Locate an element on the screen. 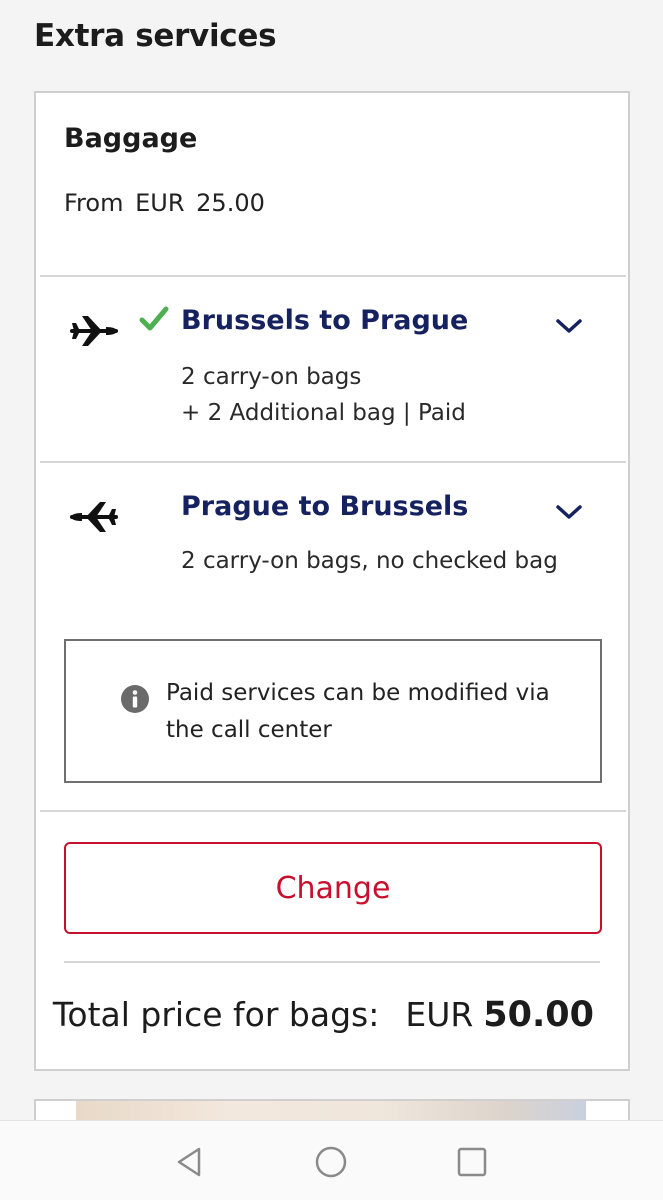  back-icon is located at coordinates (189, 1162).